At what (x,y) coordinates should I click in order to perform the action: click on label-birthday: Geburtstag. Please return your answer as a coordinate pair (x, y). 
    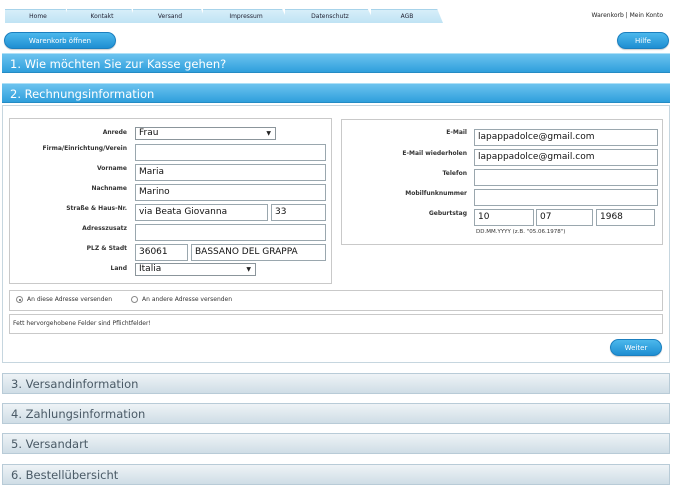
    Looking at the image, I should click on (447, 213).